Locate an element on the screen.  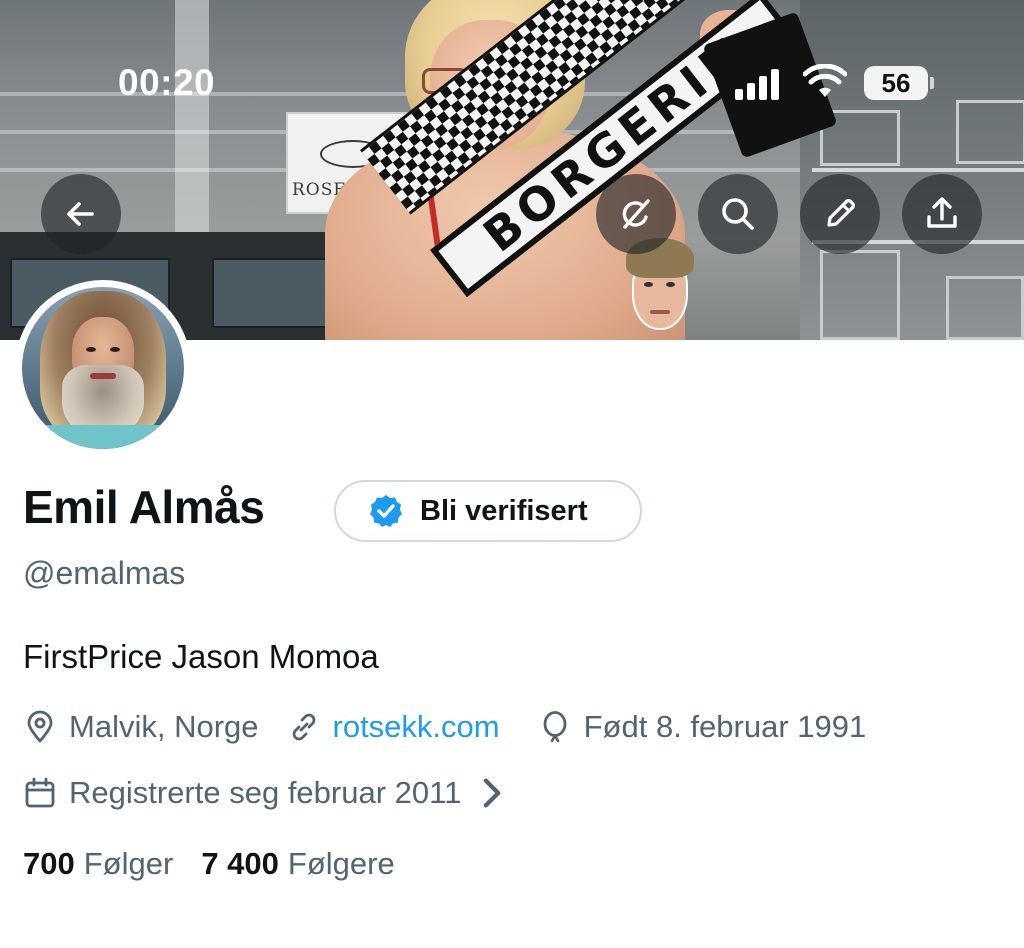
followers-stat: 7 400 Følgere is located at coordinates (297, 864).